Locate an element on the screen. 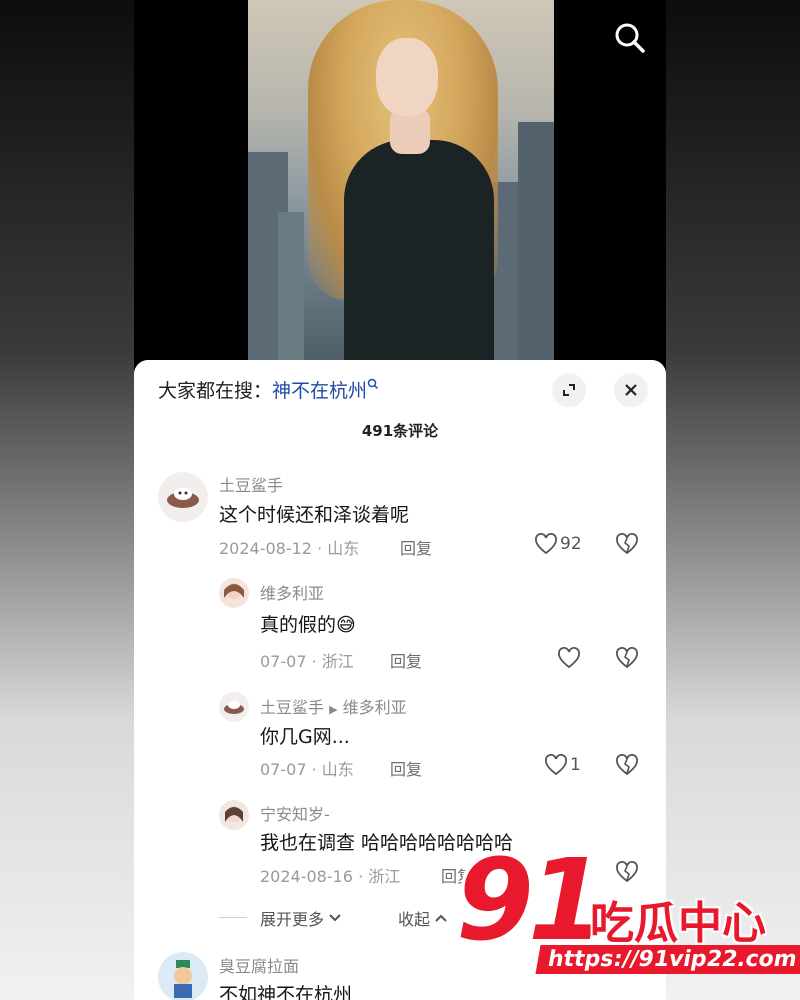  thread-divider is located at coordinates (233, 917).